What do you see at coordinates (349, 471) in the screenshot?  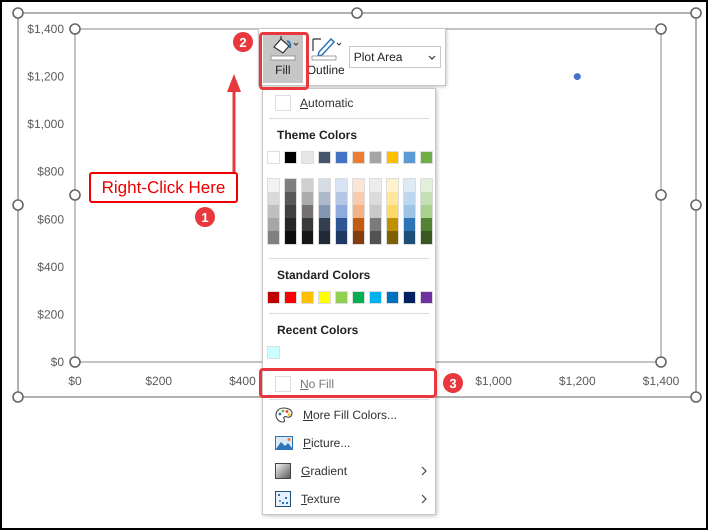 I see `menu-item: Gradient` at bounding box center [349, 471].